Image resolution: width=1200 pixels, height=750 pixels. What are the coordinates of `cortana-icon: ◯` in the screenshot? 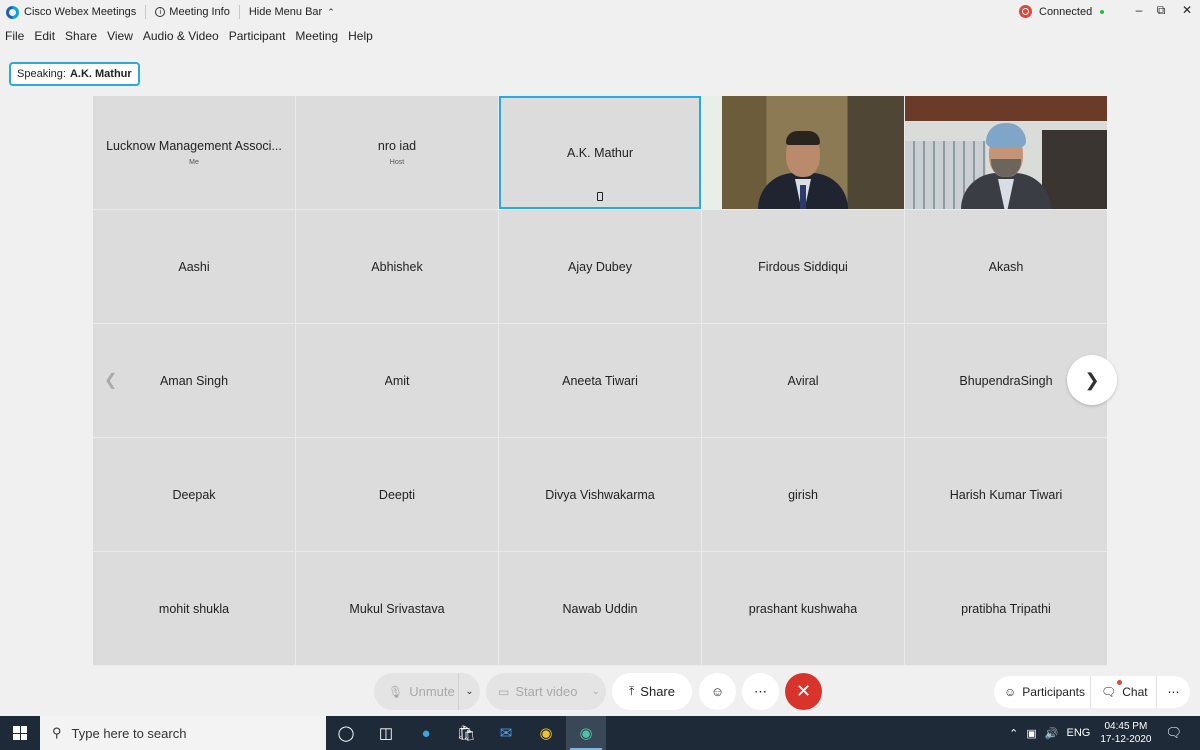 It's located at (346, 733).